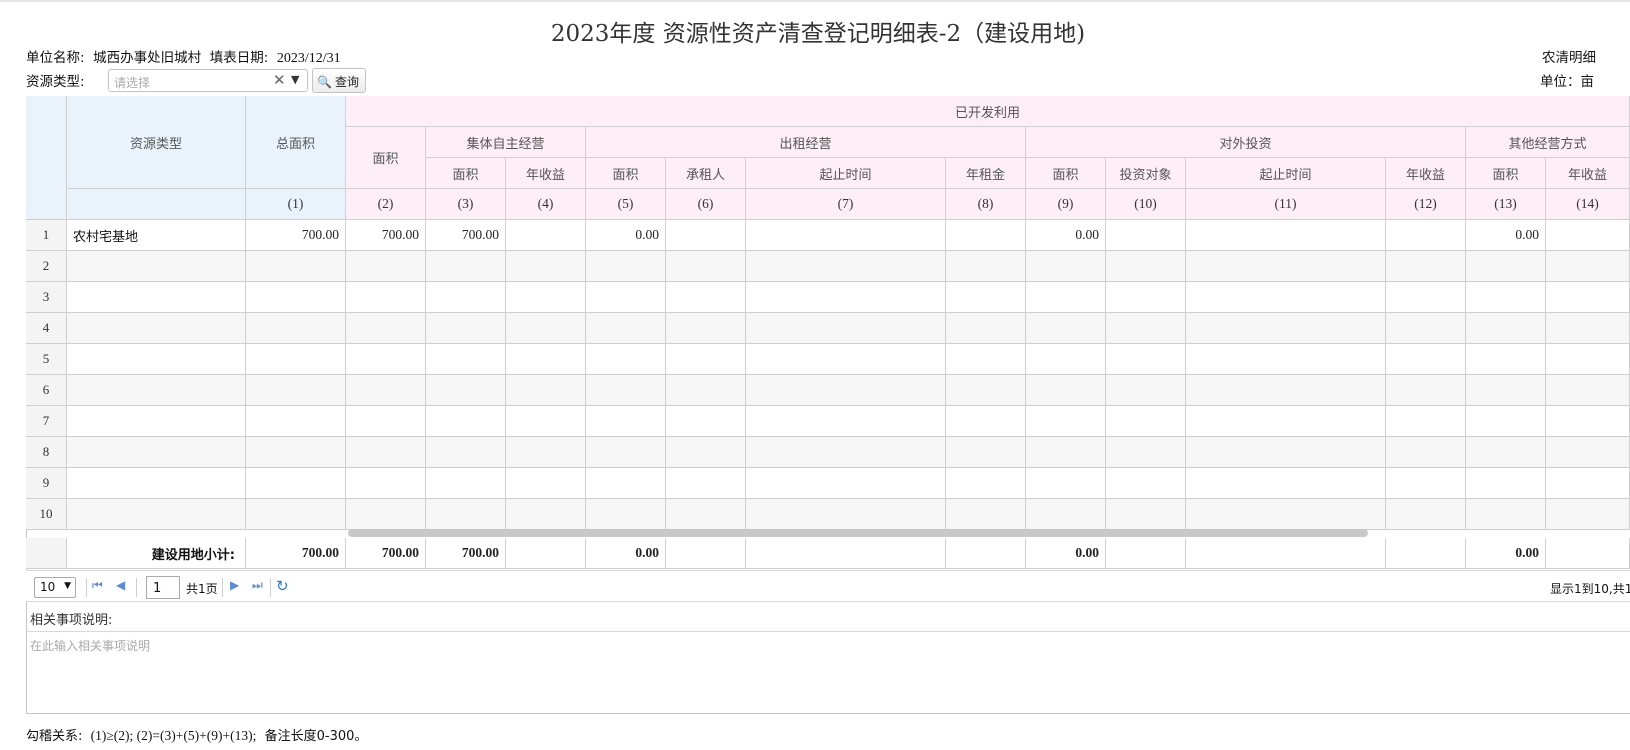  I want to click on query-button: 🔍 查询, so click(339, 80).